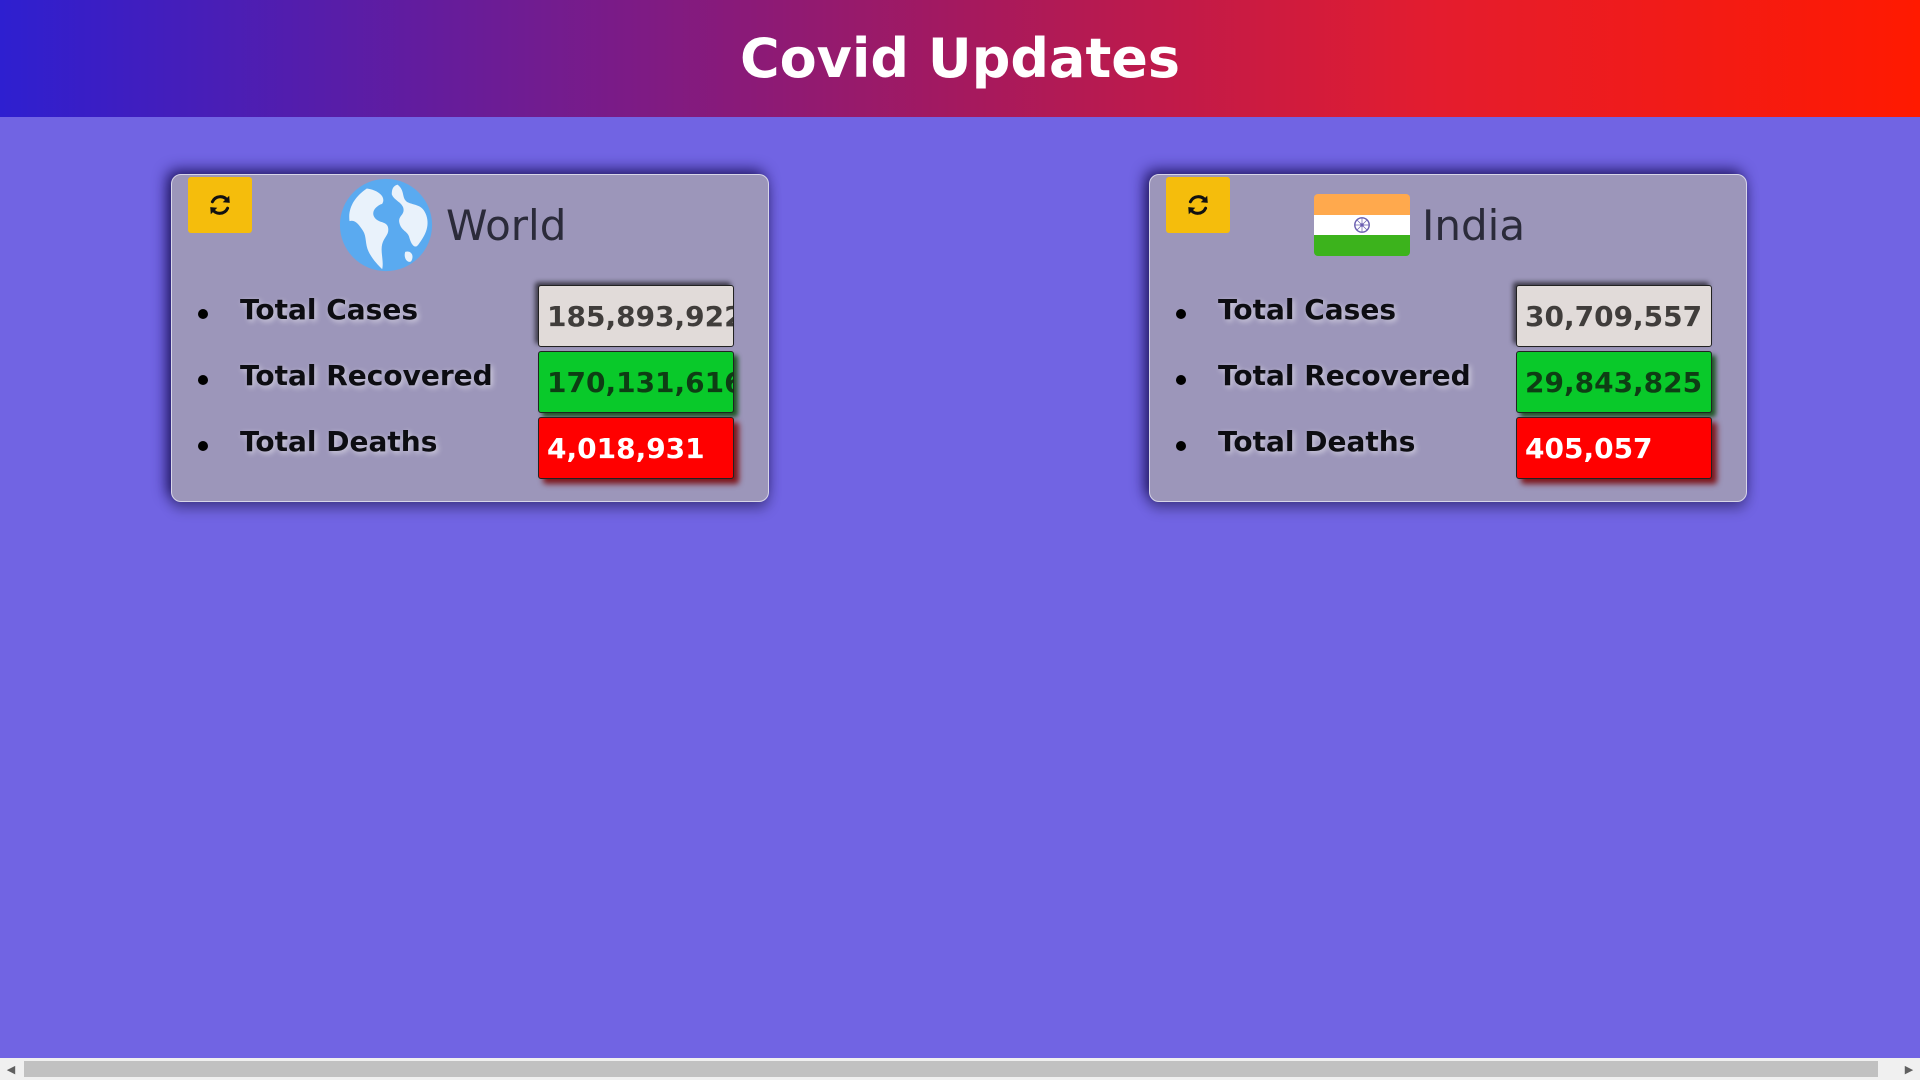 The image size is (1920, 1080). Describe the element at coordinates (1419, 225) in the screenshot. I see `card-title-row: India` at that location.